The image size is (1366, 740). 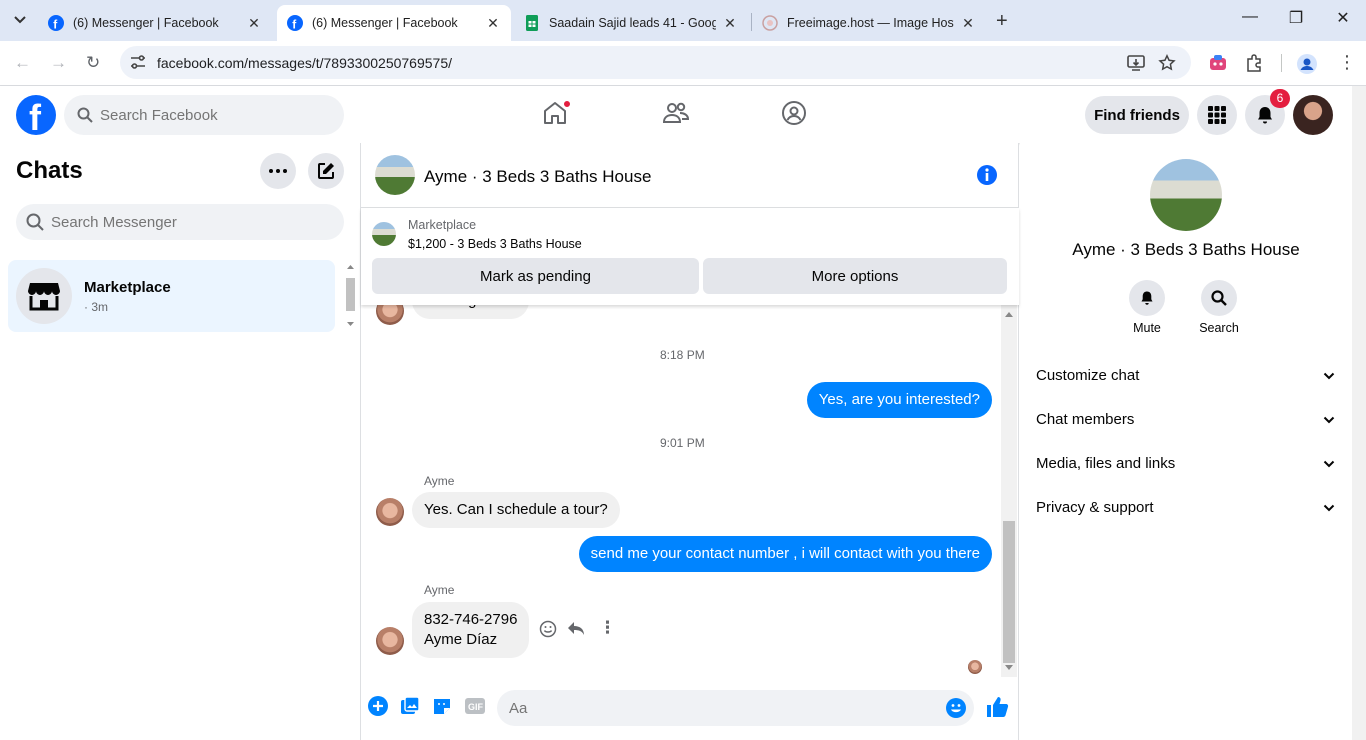 I want to click on messenger-search, so click(x=180, y=222).